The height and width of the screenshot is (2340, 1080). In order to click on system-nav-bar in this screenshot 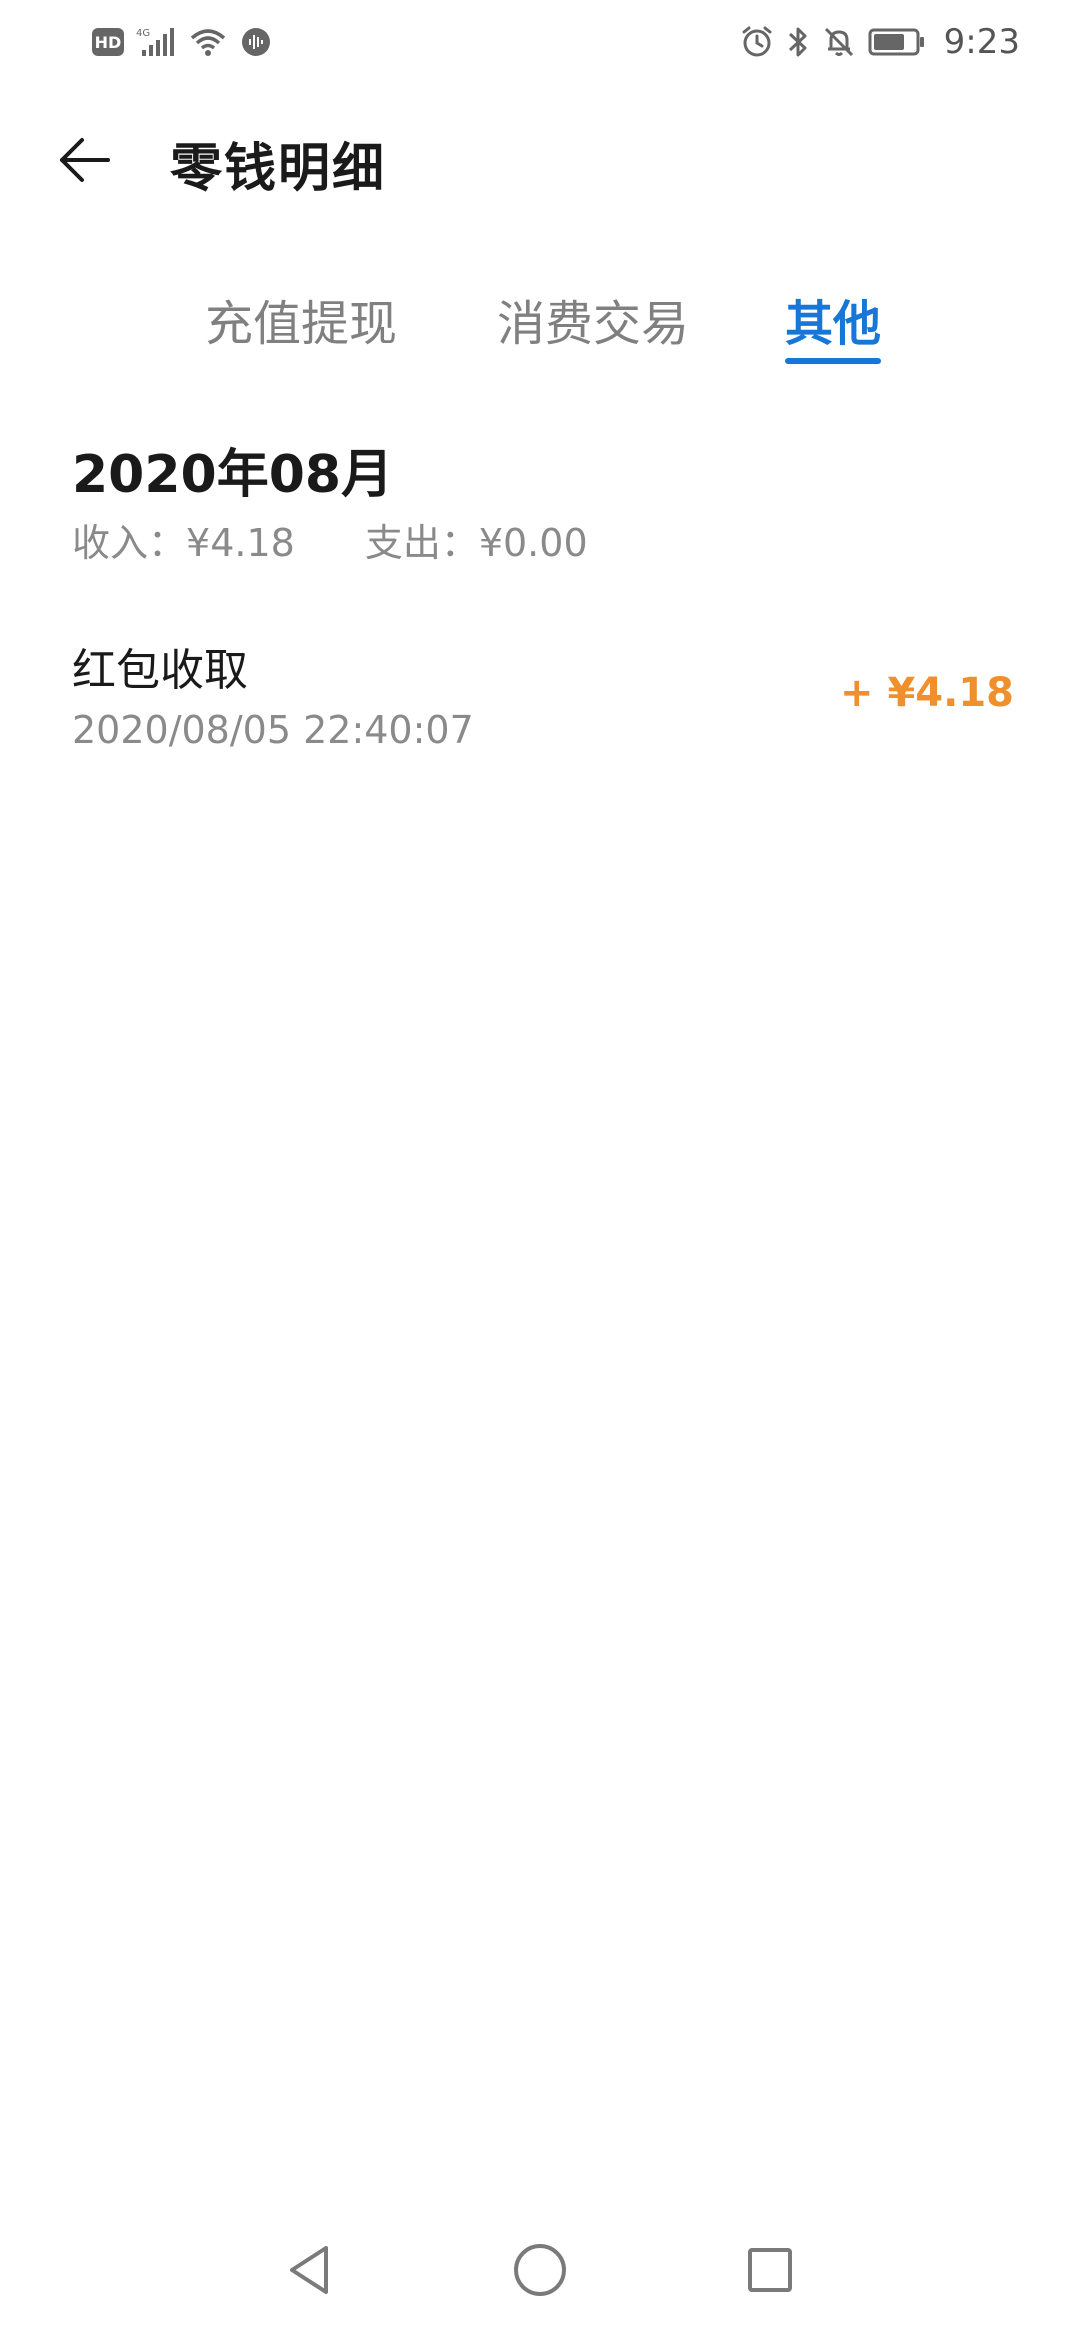, I will do `click(540, 2285)`.